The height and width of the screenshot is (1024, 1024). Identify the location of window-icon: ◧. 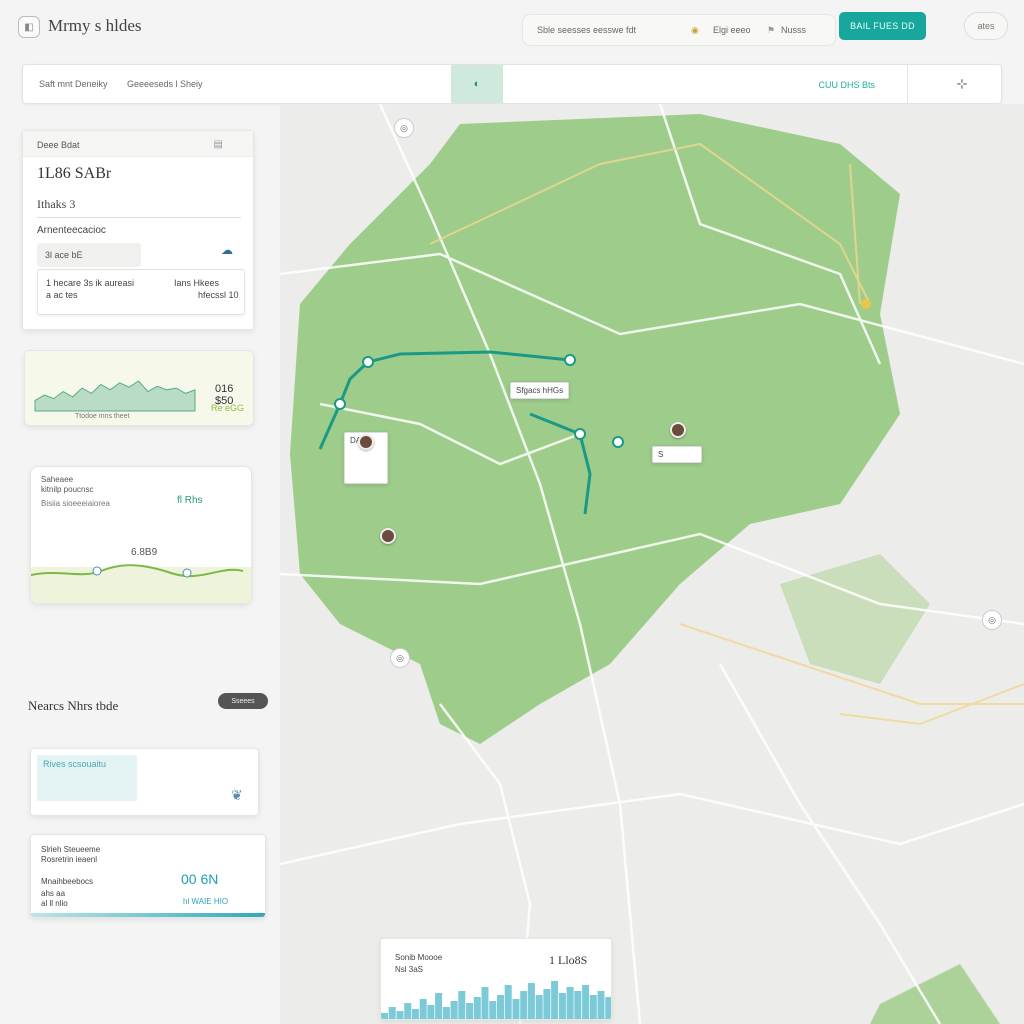
(29, 27).